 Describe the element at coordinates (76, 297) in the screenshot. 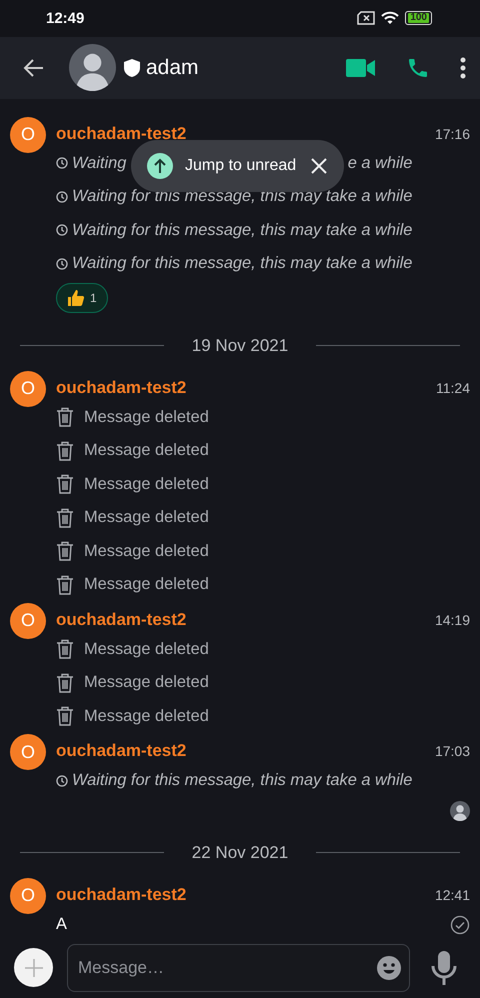

I see `thumbs-up-icon` at that location.